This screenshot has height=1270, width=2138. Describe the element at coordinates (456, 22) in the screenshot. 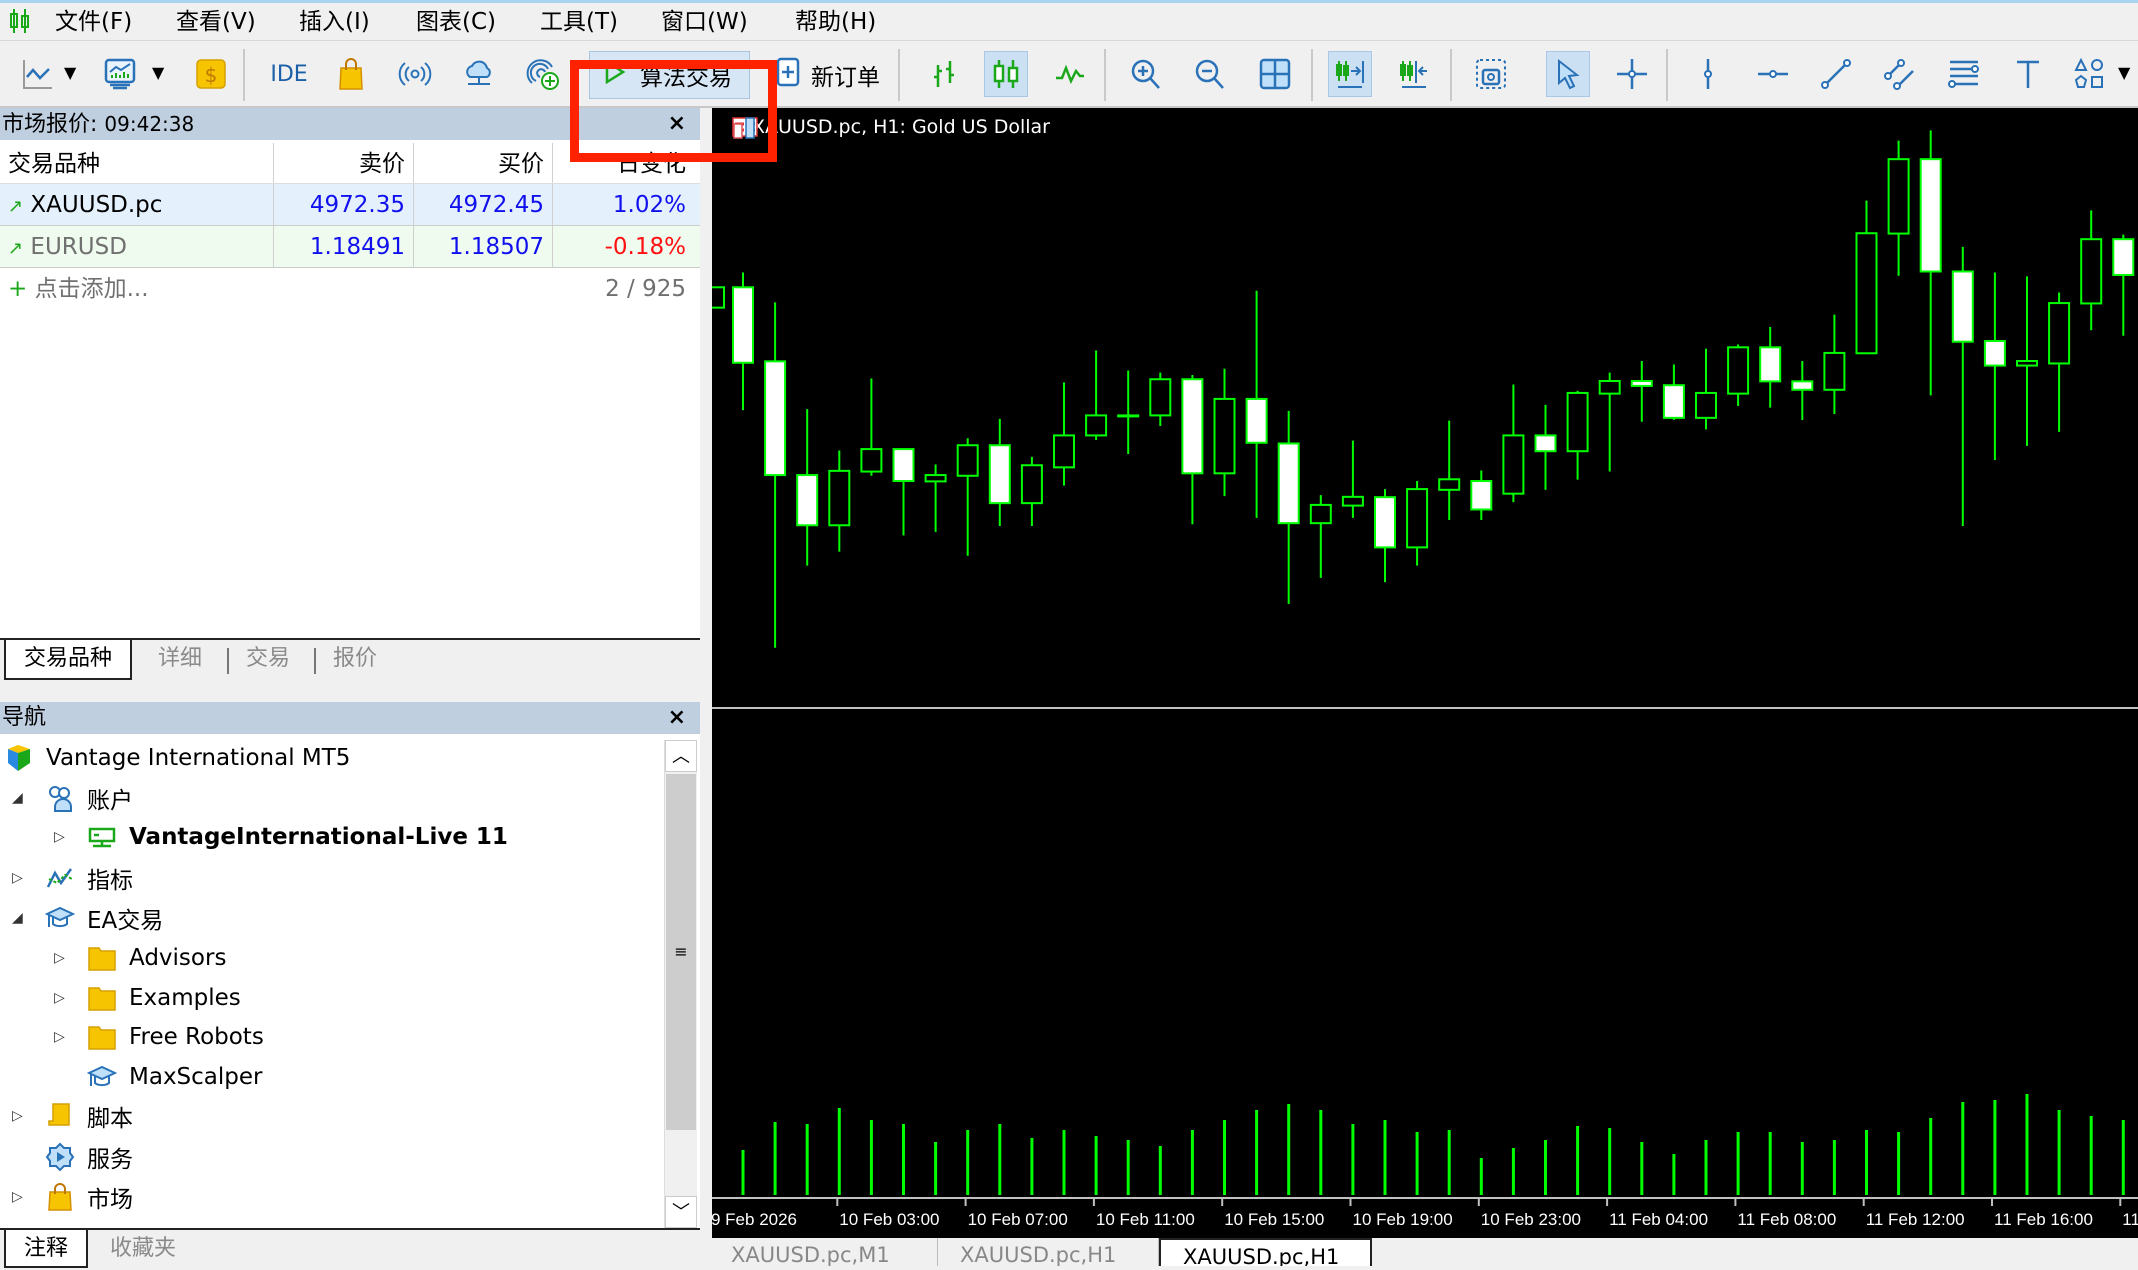

I see `menu-charts: 图表(C)` at that location.